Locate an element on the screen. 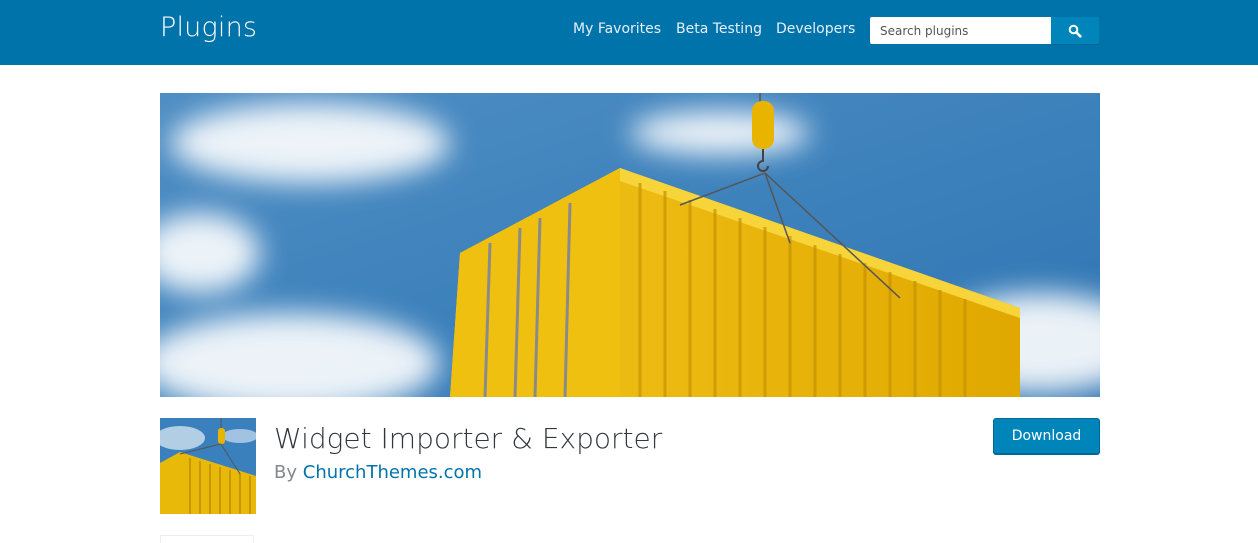 This screenshot has width=1258, height=543. plugin-title: Widget Importer & Exporter is located at coordinates (468, 438).